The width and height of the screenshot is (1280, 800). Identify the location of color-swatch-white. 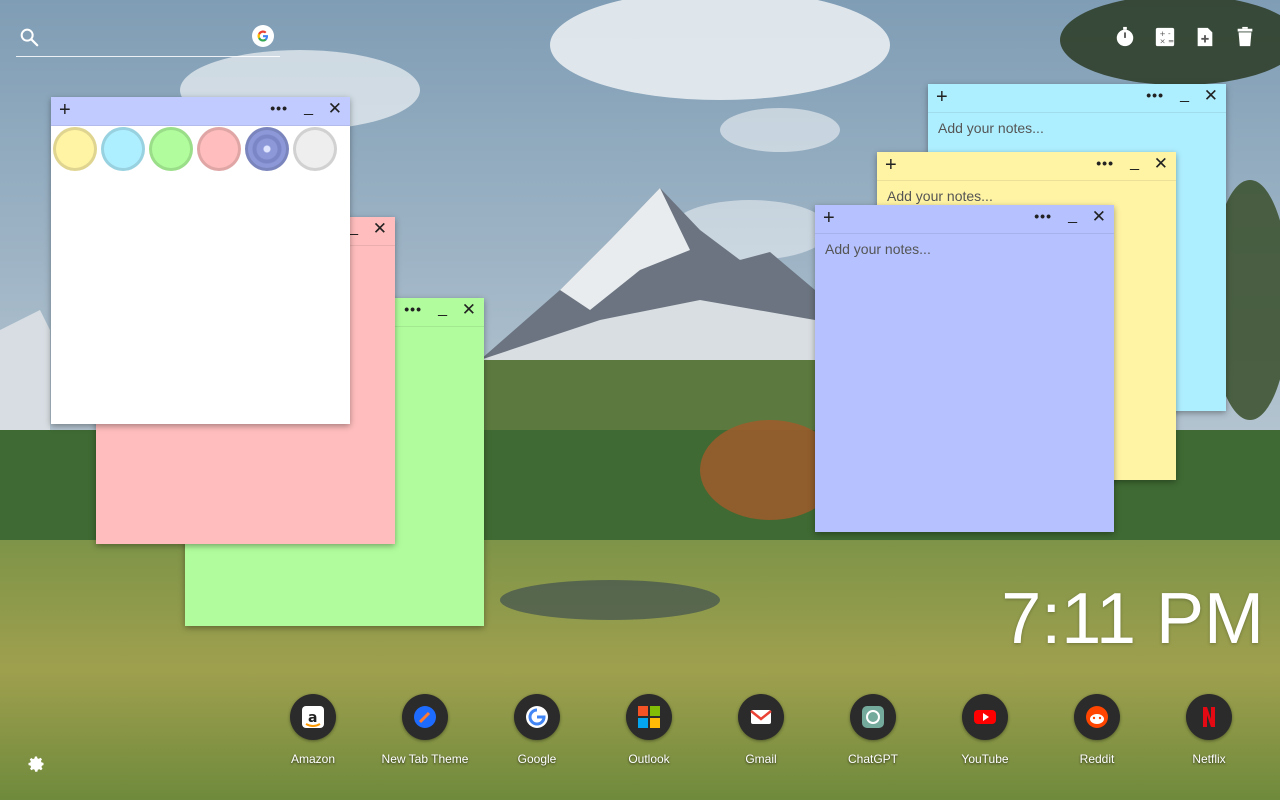
(315, 149).